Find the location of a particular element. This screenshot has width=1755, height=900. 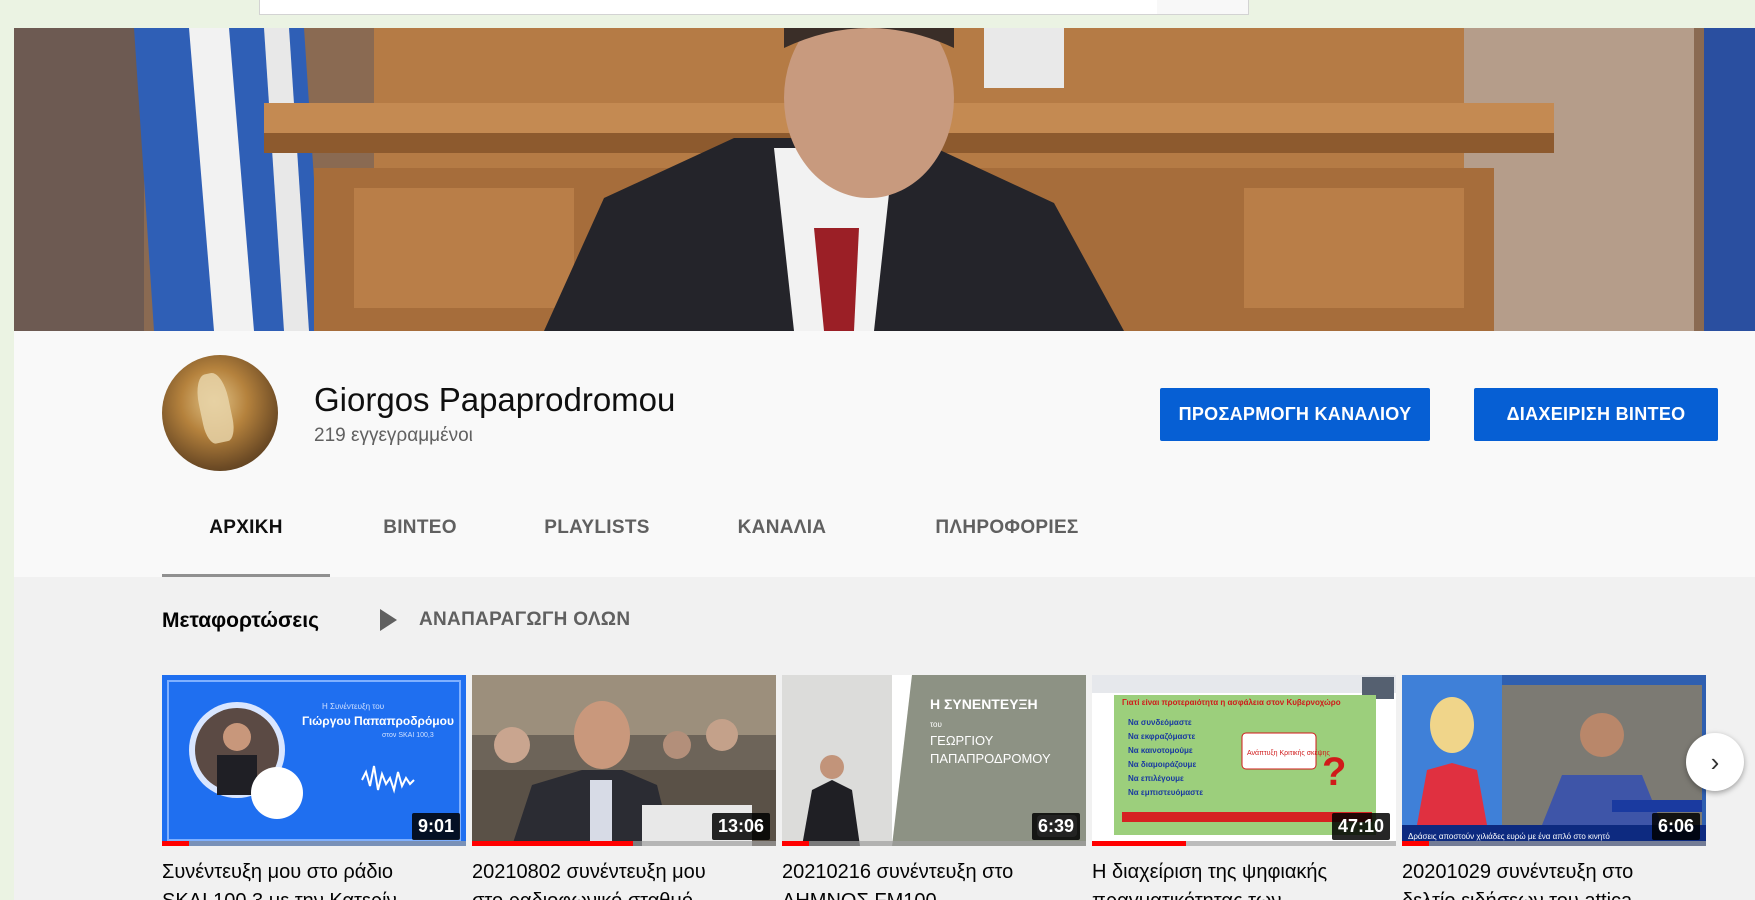

thumb3-line1: Η ΣΥΝΕΝΤΕΥΞΗ is located at coordinates (984, 704).